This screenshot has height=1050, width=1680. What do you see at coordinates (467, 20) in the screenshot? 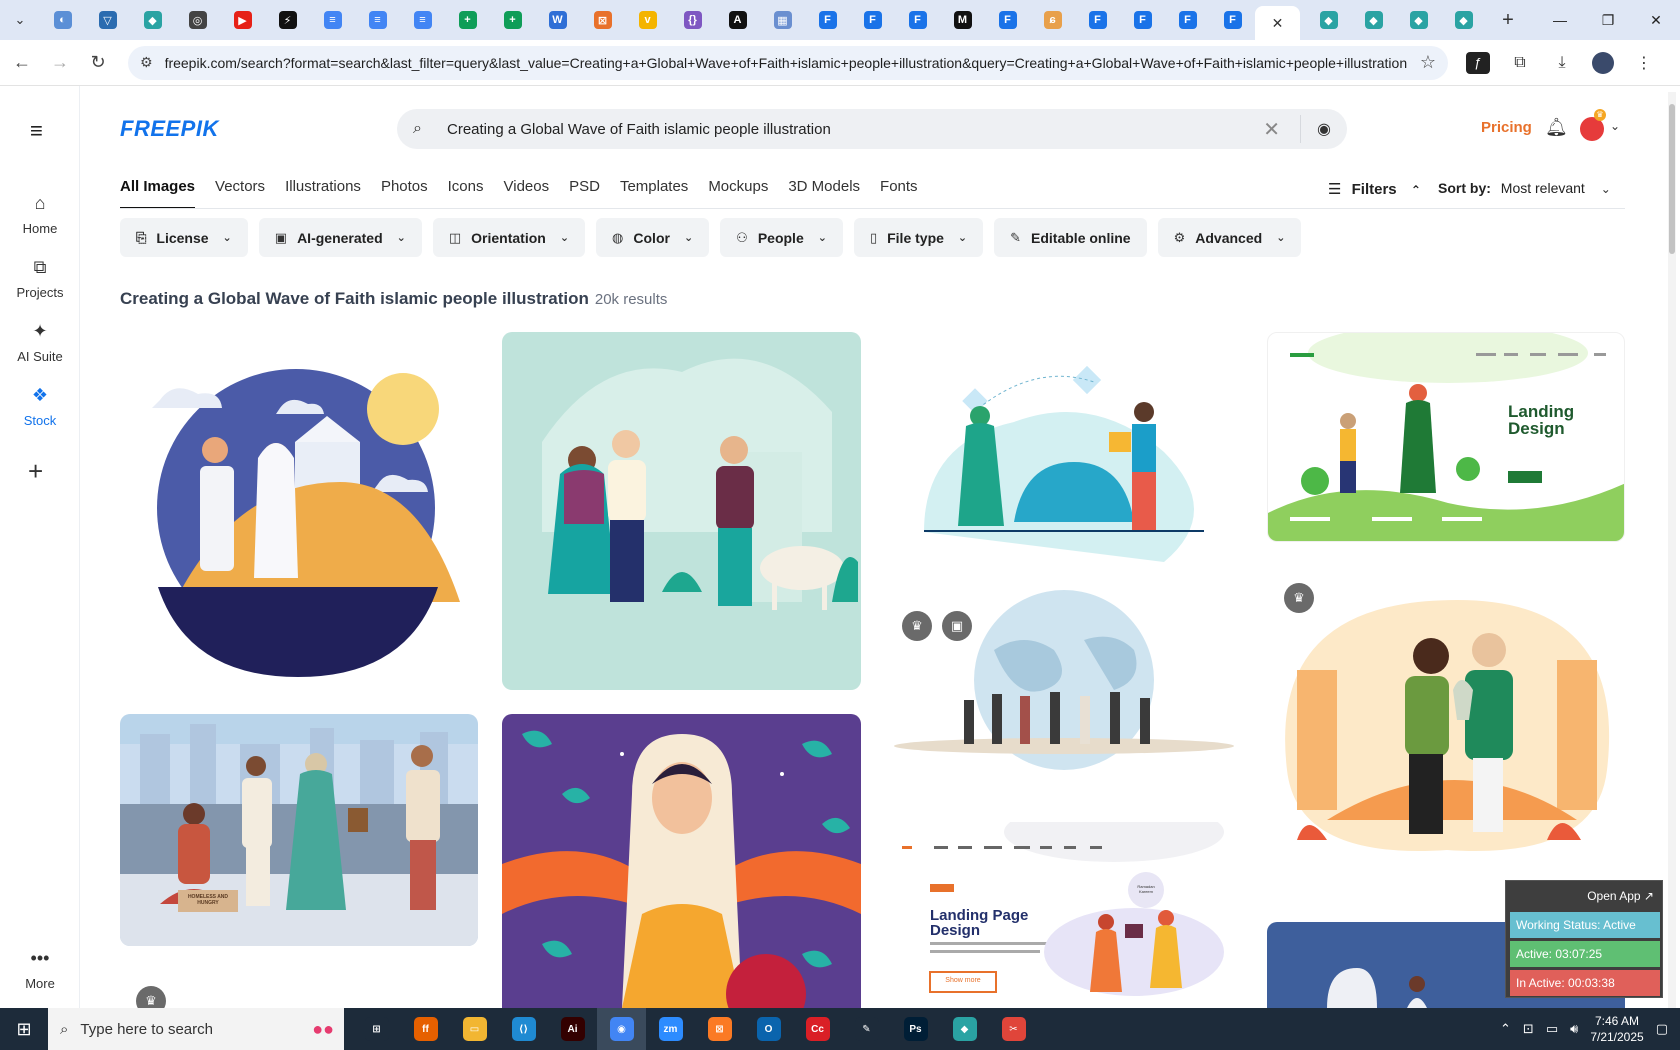
I see `browser-tab-9: +` at bounding box center [467, 20].